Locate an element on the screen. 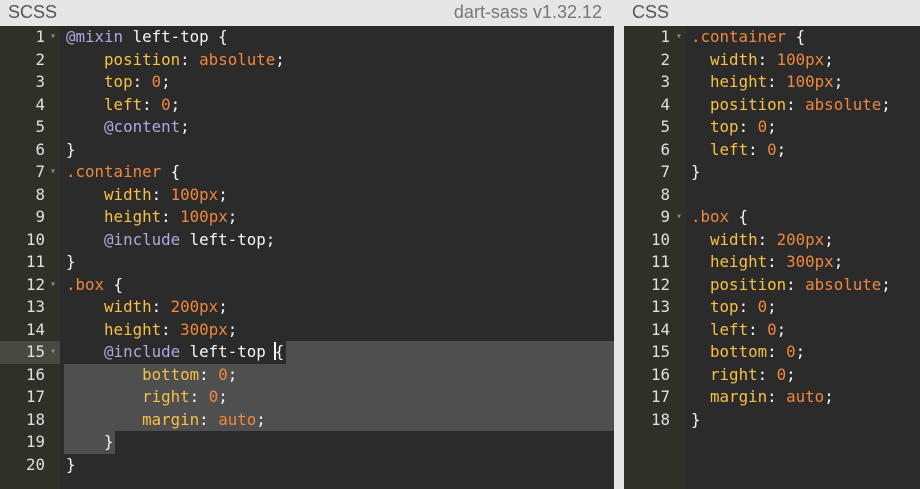 Image resolution: width=920 pixels, height=489 pixels. css-code-line: 15 bottom: 0; is located at coordinates (772, 352).